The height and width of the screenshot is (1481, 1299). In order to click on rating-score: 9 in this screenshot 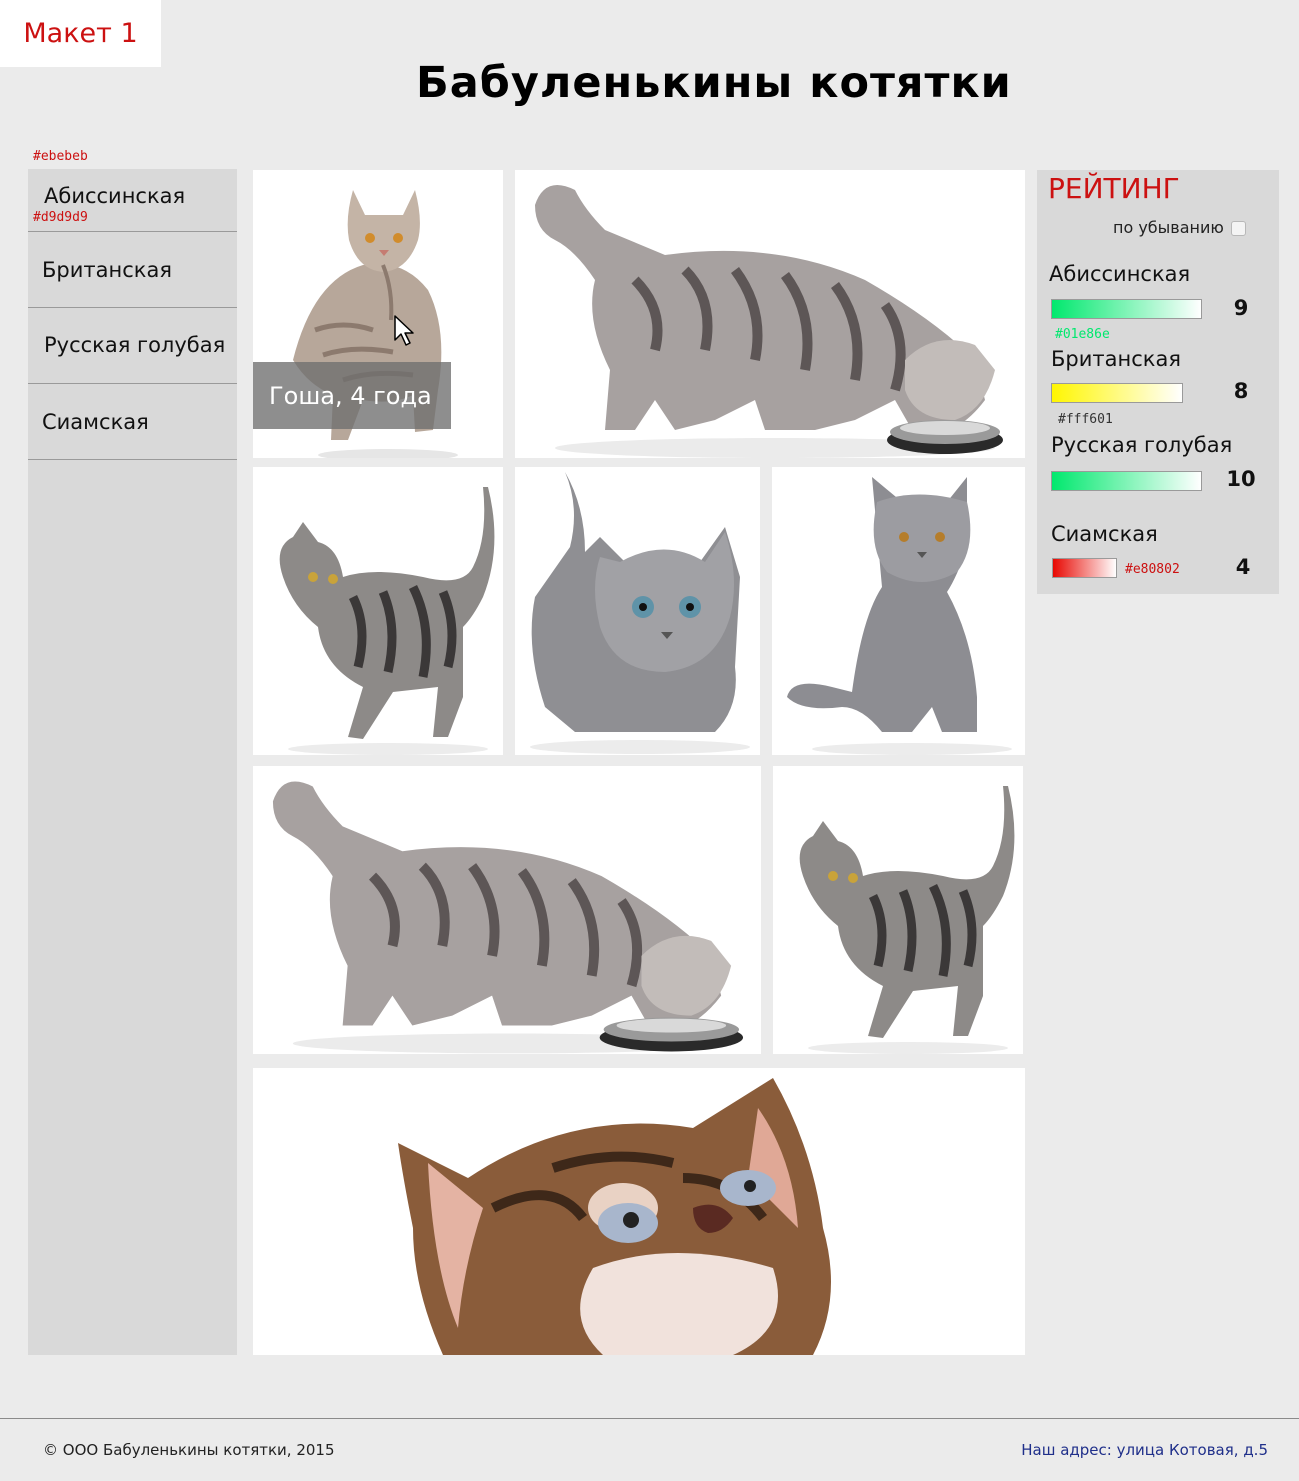, I will do `click(1241, 308)`.